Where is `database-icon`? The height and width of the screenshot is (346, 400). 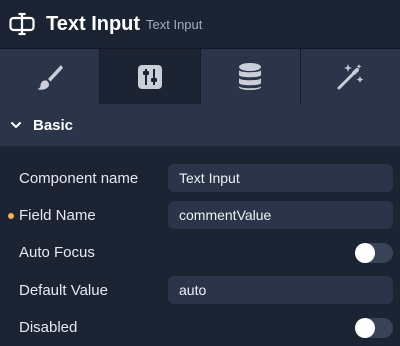 database-icon is located at coordinates (250, 76).